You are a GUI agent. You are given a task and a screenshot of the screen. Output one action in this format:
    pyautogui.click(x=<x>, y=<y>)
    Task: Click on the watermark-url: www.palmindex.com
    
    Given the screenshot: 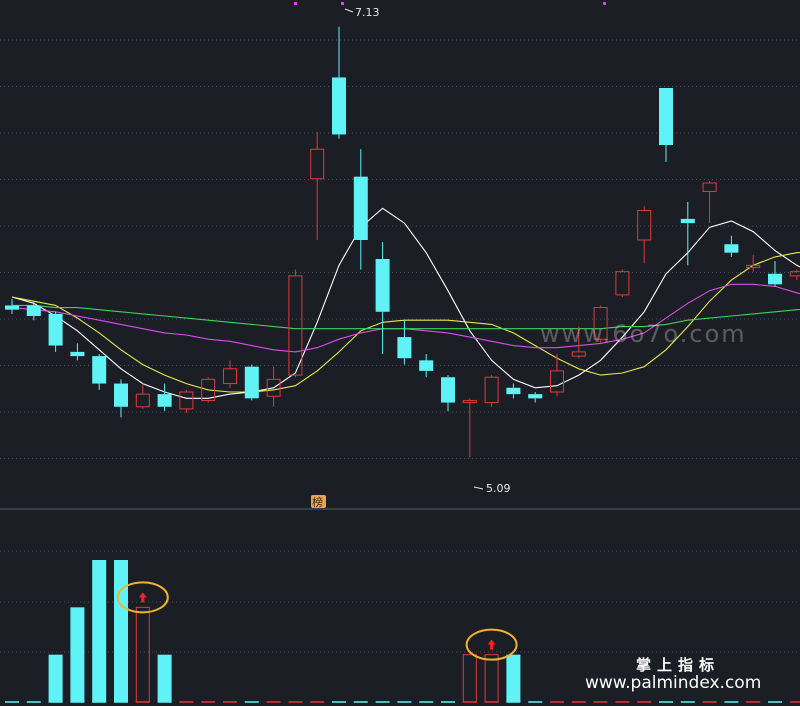 What is the action you would take?
    pyautogui.click(x=673, y=683)
    